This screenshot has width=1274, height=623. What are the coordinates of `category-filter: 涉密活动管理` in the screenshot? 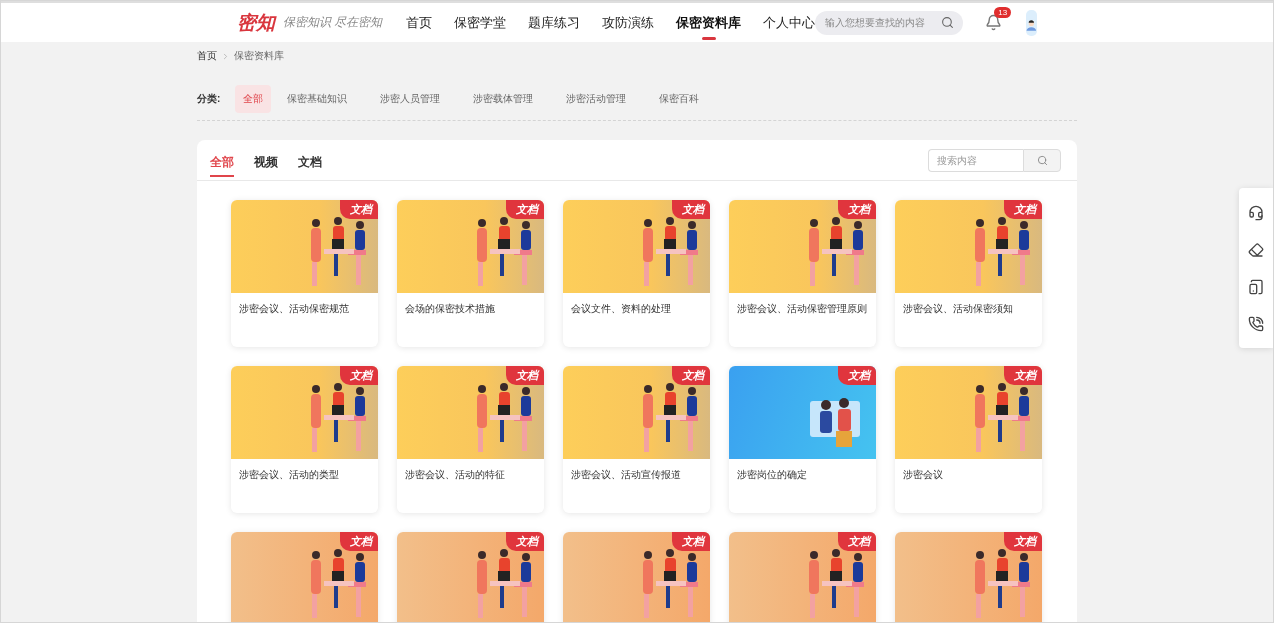 It's located at (596, 99).